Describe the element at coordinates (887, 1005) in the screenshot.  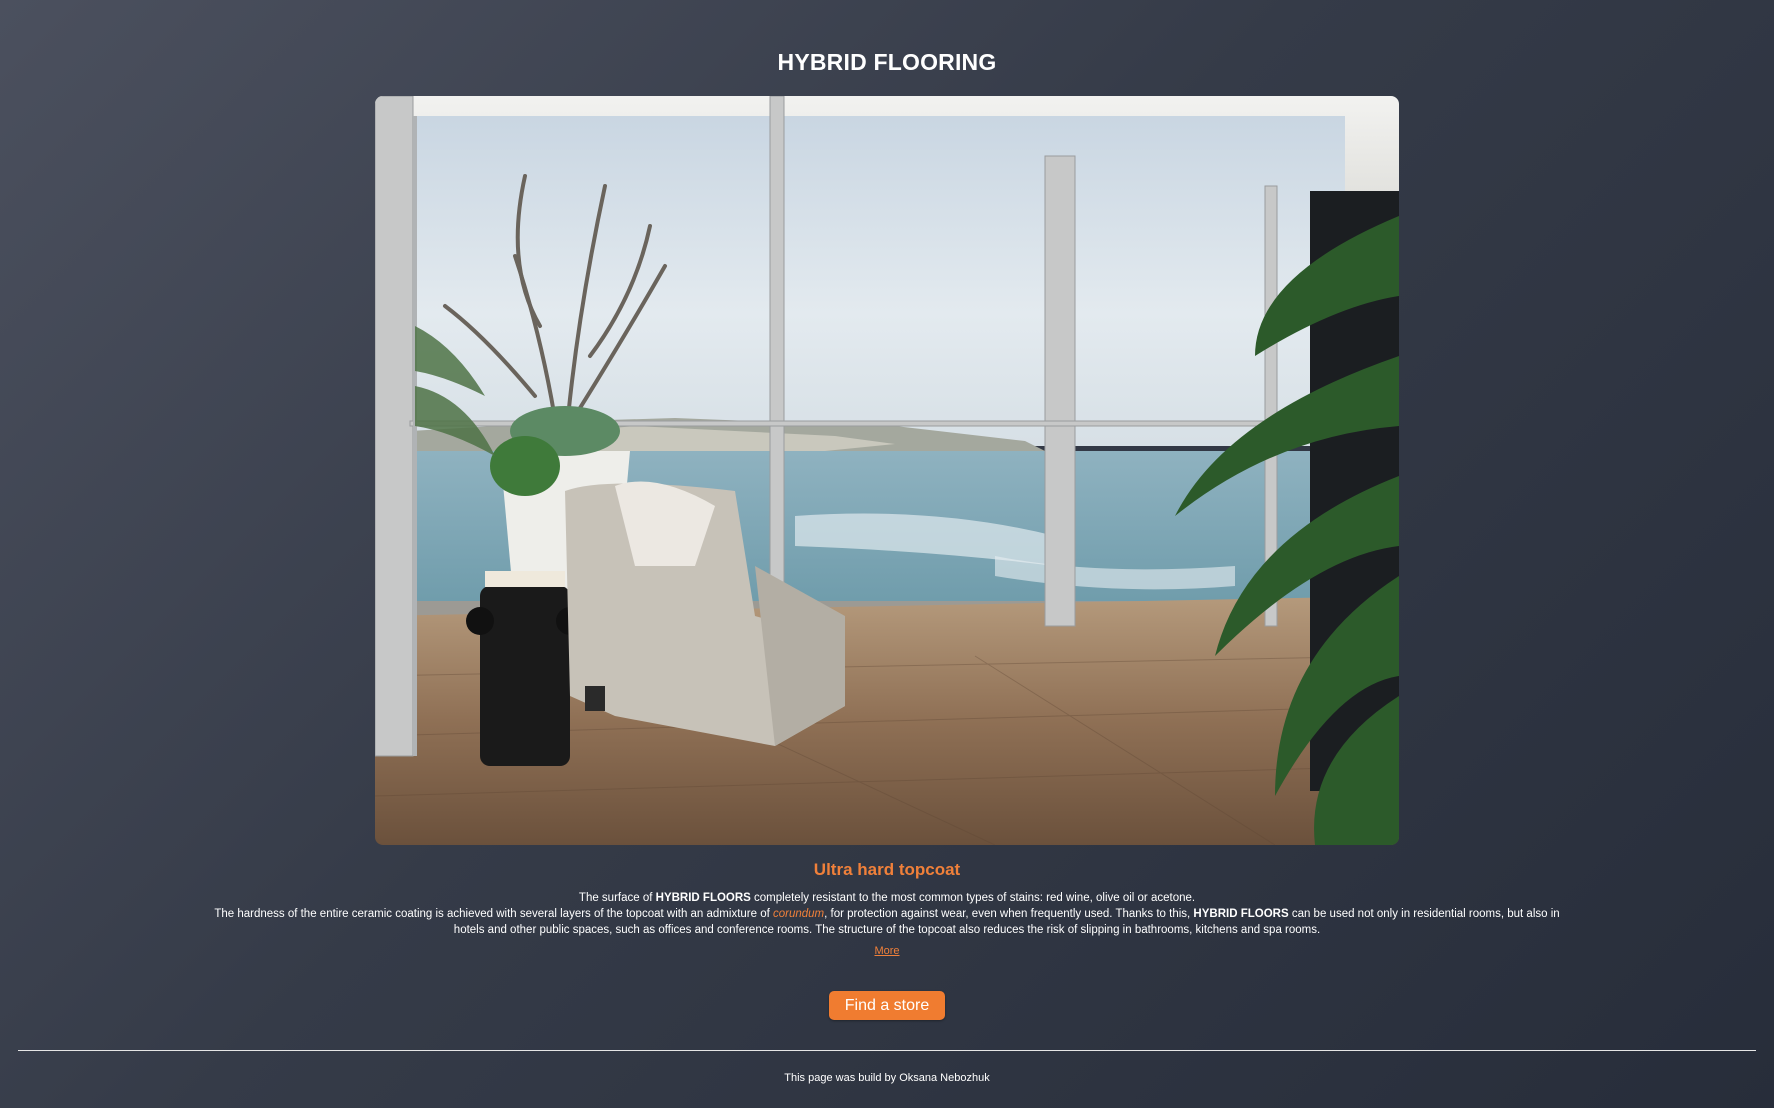
I see `find-store-button: Find a store` at that location.